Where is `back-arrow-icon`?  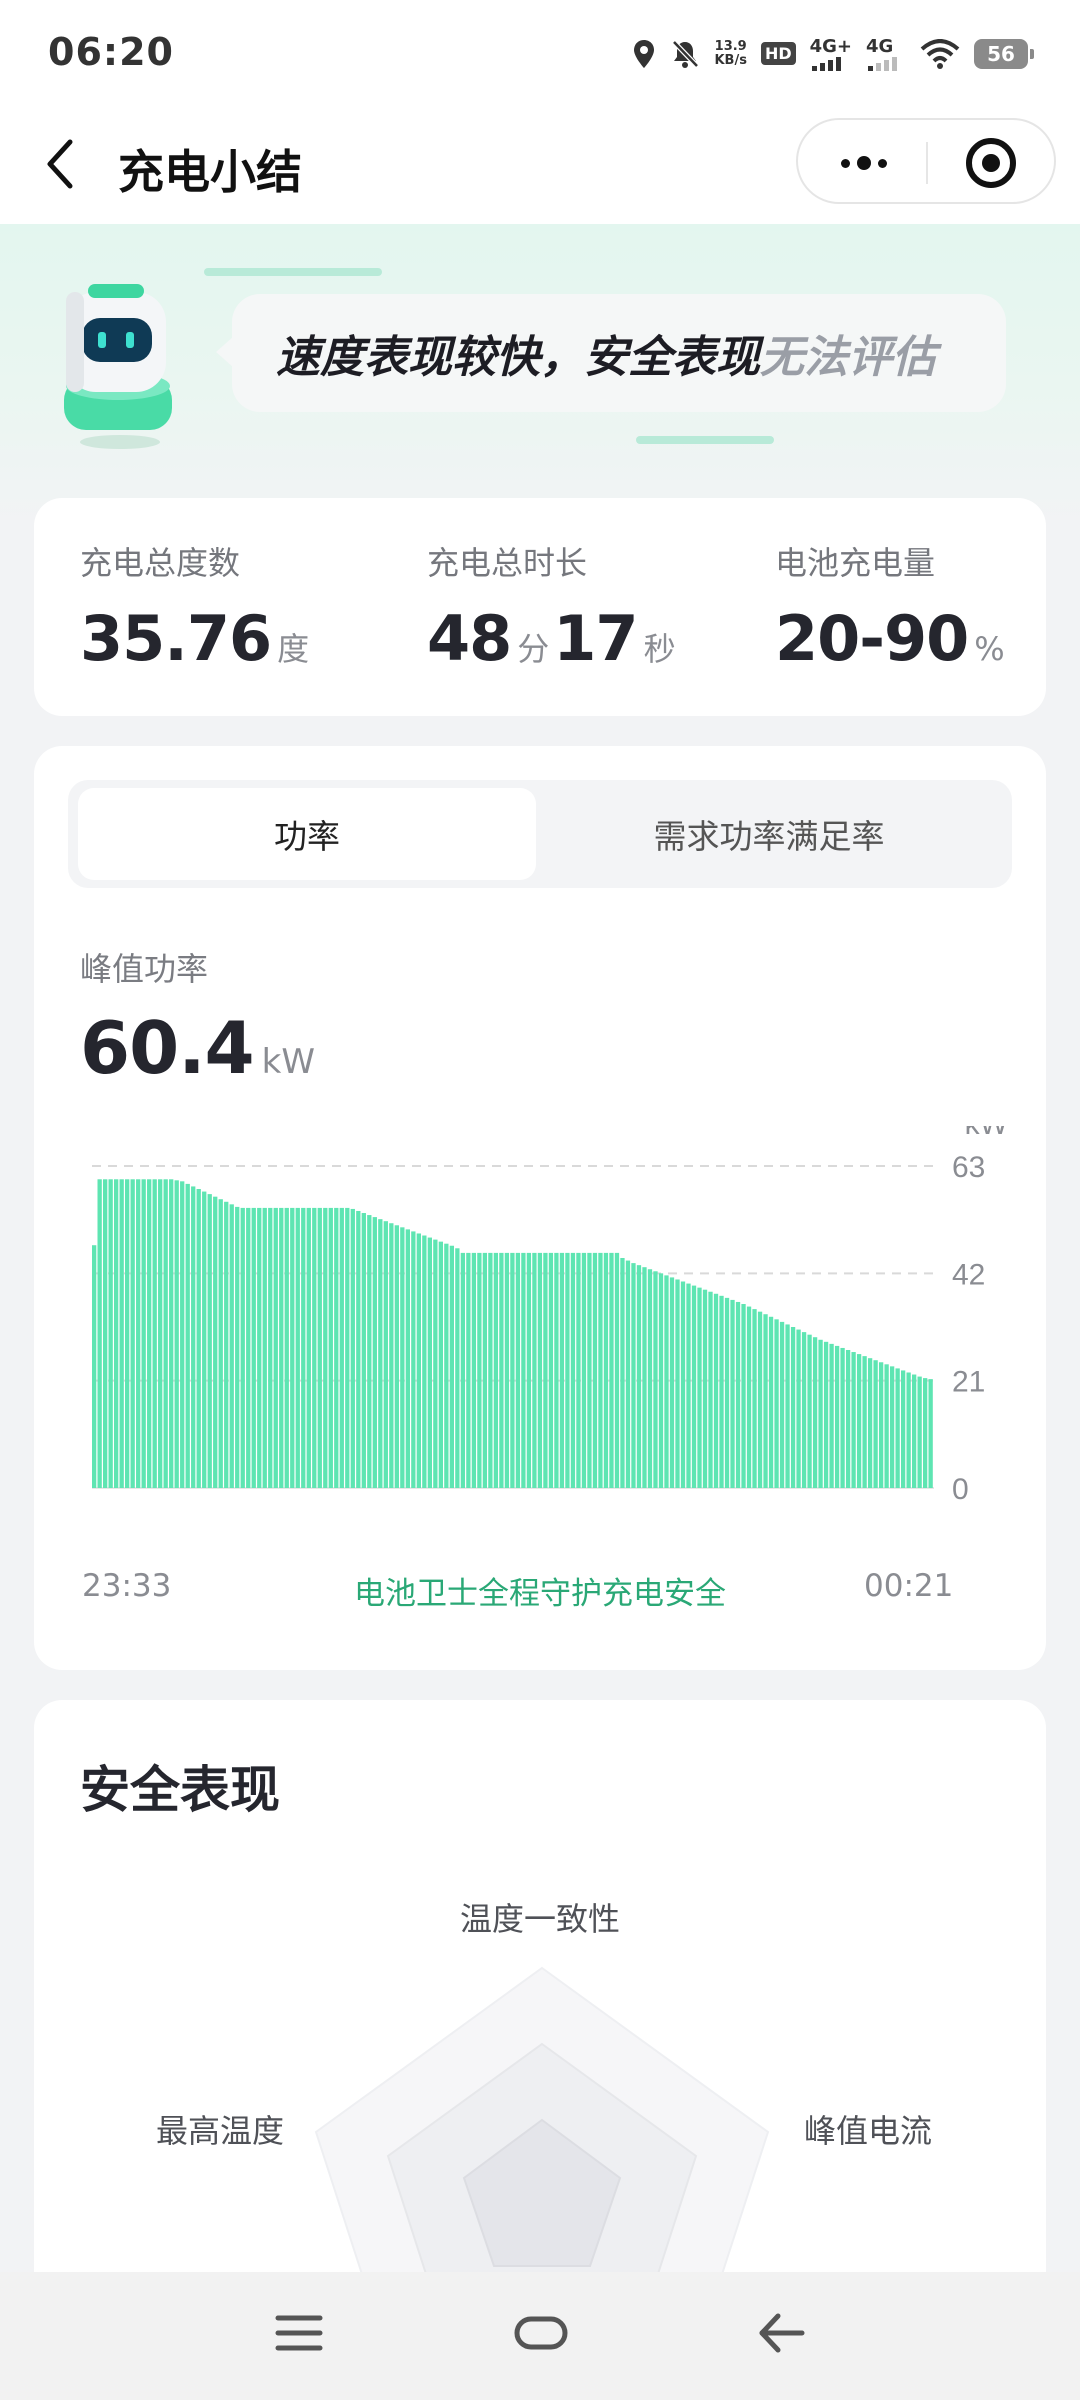 back-arrow-icon is located at coordinates (65, 164).